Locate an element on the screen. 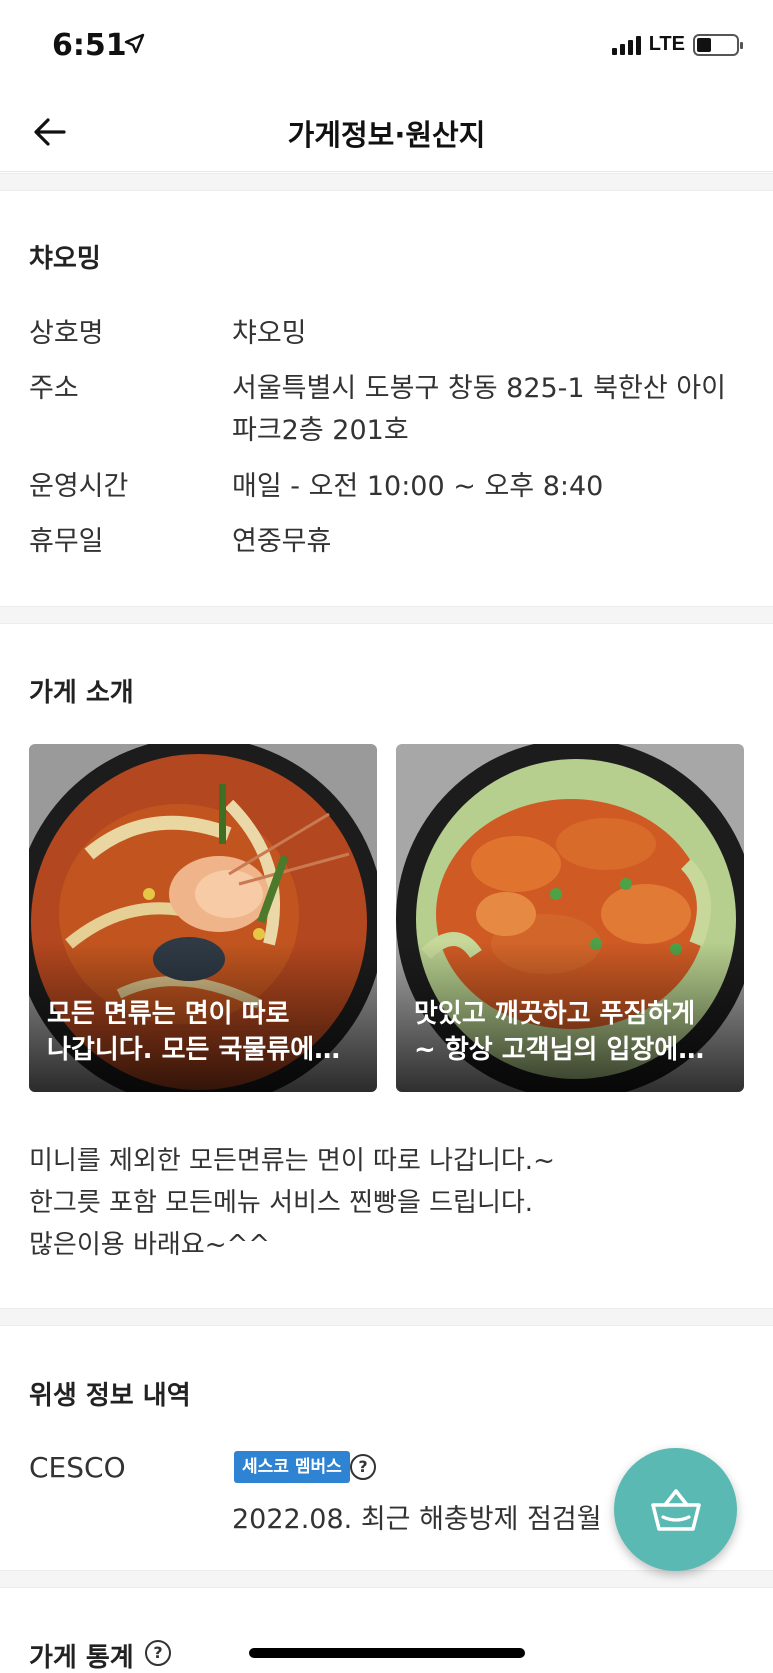  battery-icon is located at coordinates (718, 44).